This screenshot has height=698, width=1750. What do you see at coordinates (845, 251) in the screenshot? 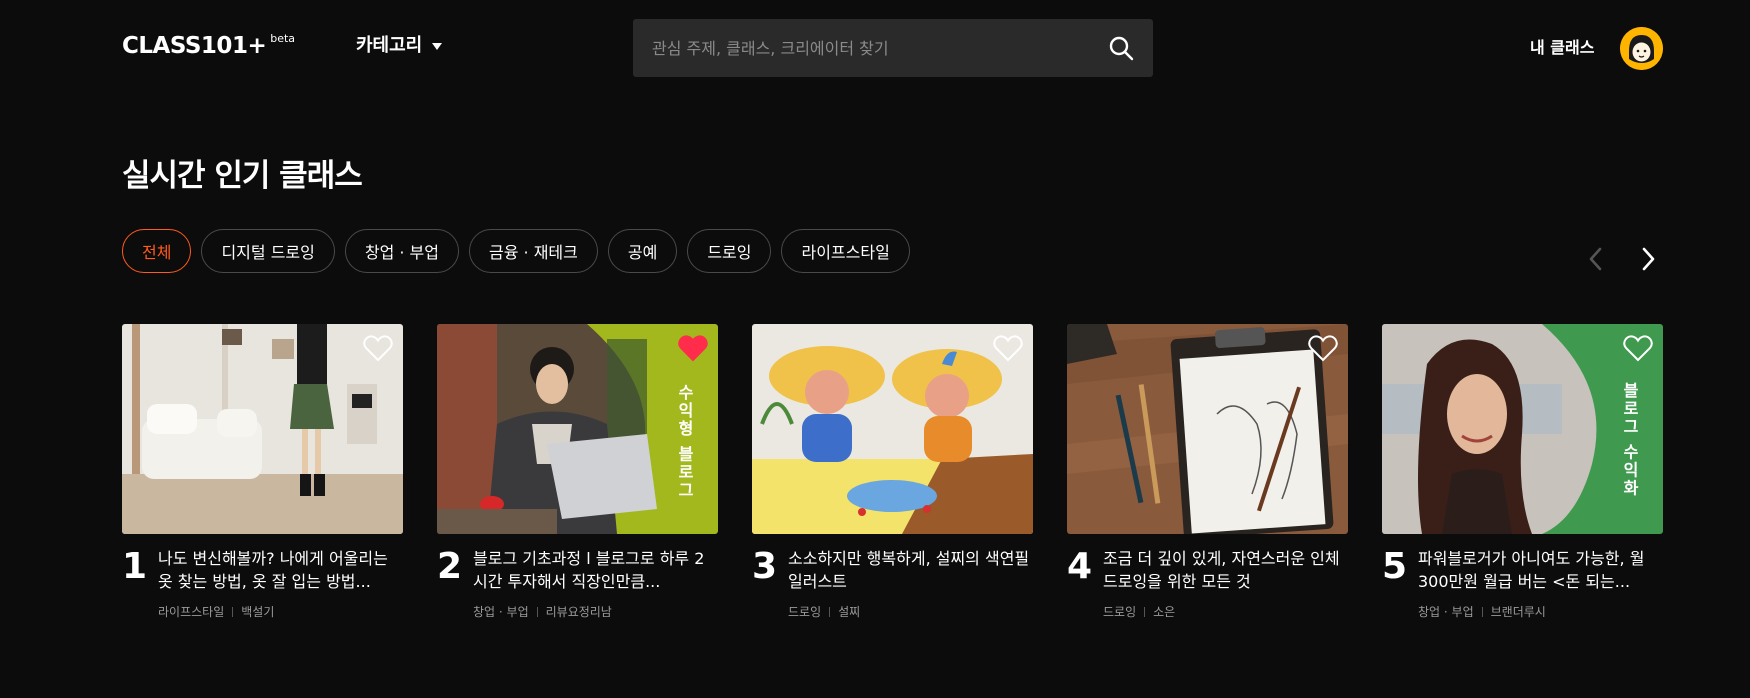
I see `chip-lifestyle: 라이프스타일` at bounding box center [845, 251].